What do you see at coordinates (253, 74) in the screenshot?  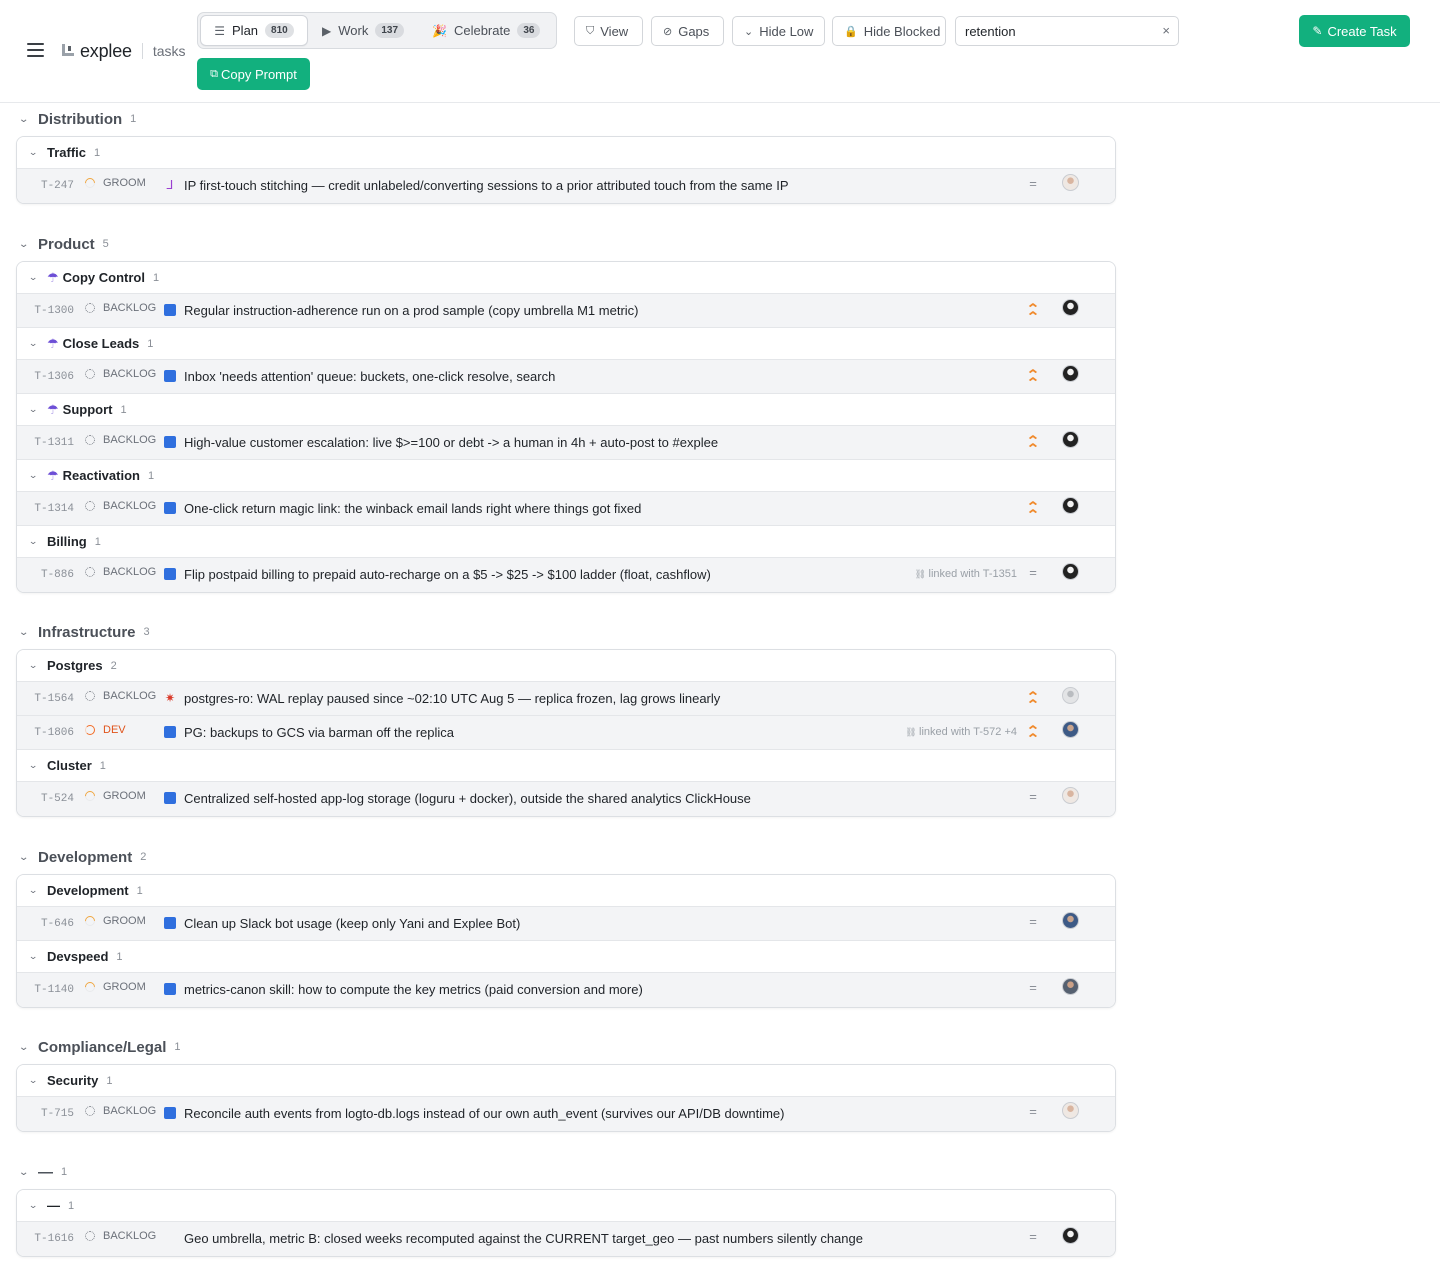 I see `copy-prompt-button: ⧉ Copy Prompt` at bounding box center [253, 74].